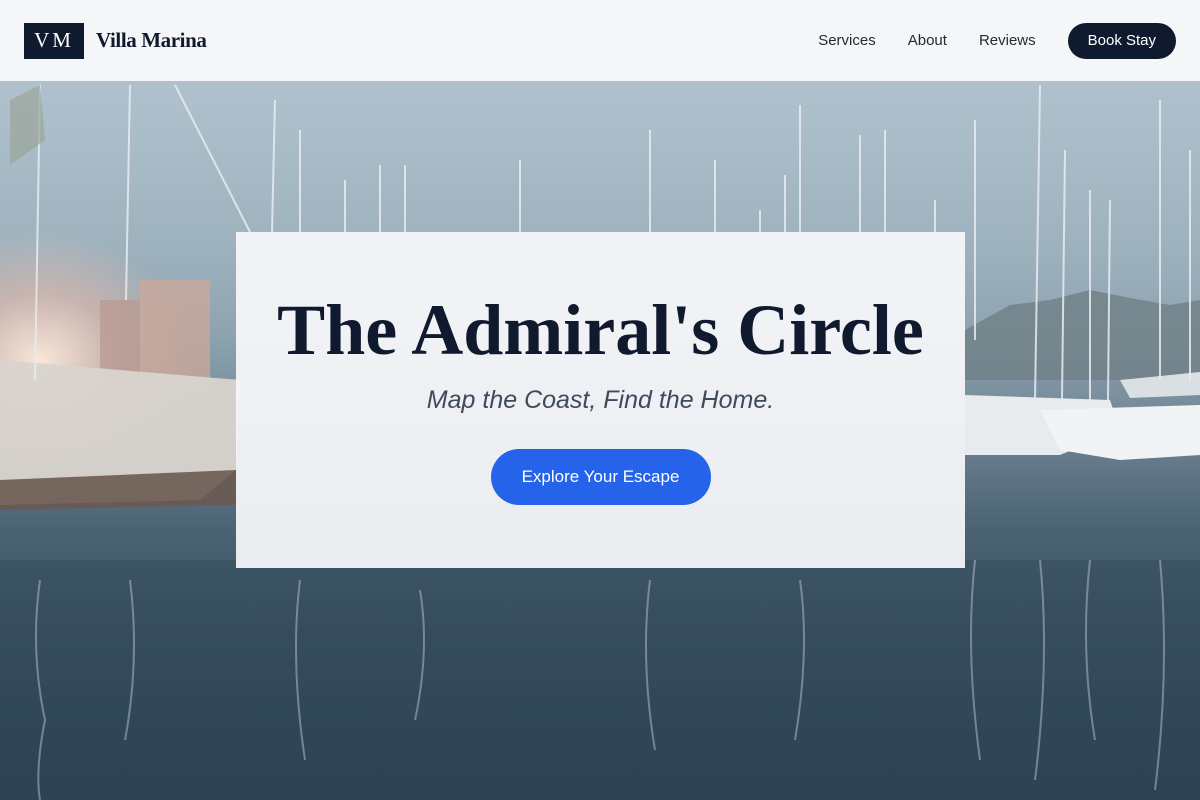 The image size is (1200, 800). I want to click on nav-link-about: About, so click(927, 40).